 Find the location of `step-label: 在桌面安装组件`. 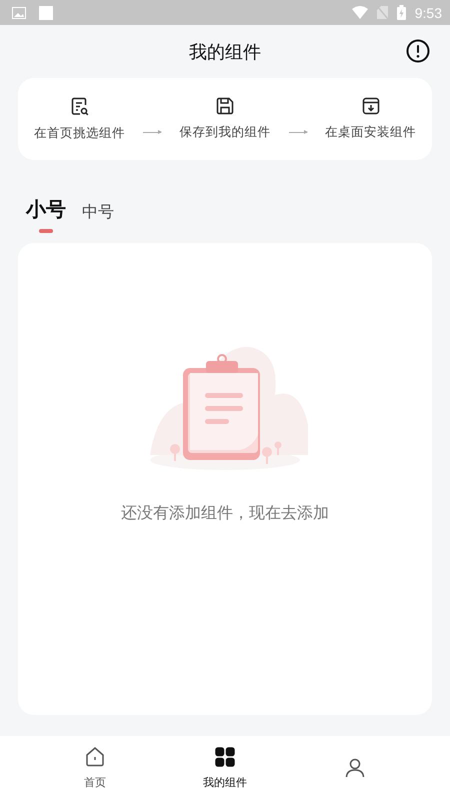

step-label: 在桌面安装组件 is located at coordinates (370, 132).